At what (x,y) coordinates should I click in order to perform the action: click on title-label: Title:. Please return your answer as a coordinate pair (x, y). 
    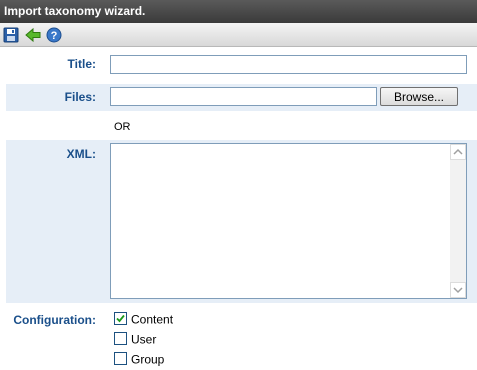
    Looking at the image, I should click on (81, 64).